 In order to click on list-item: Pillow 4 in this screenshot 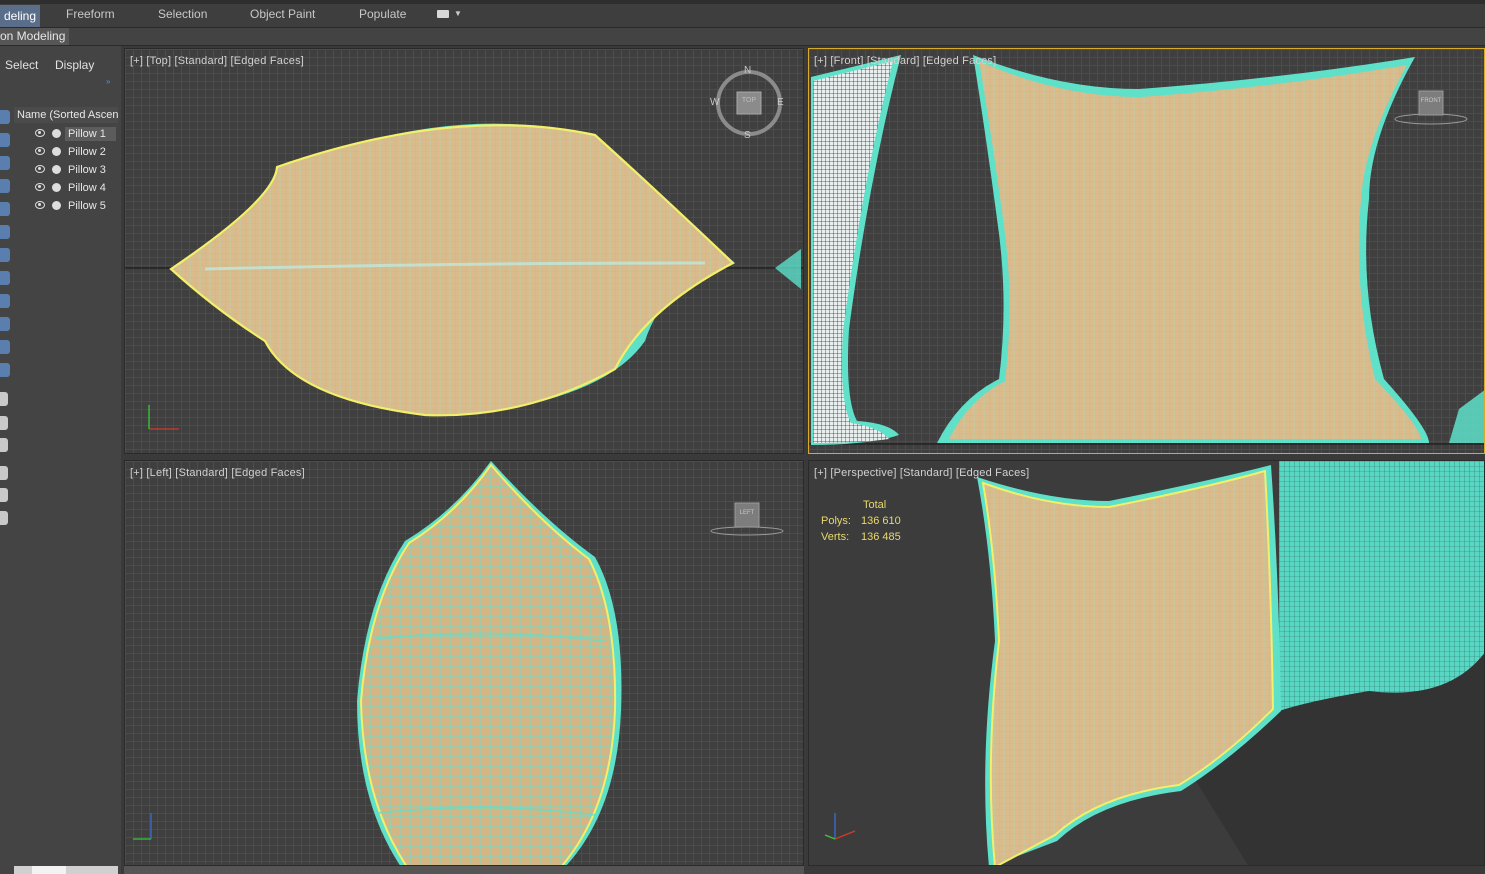, I will do `click(74, 188)`.